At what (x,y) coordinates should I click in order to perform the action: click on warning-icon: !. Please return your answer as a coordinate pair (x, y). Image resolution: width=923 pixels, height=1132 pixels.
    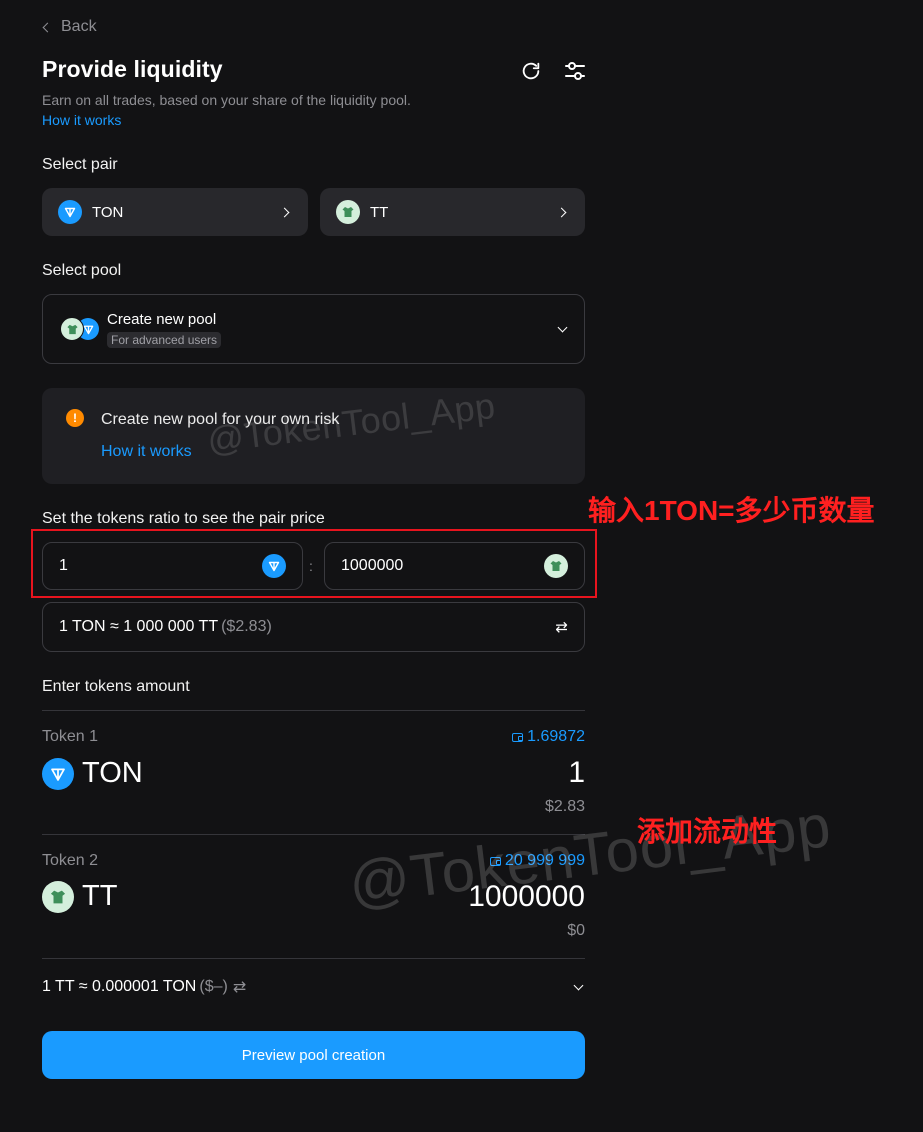
    Looking at the image, I should click on (75, 418).